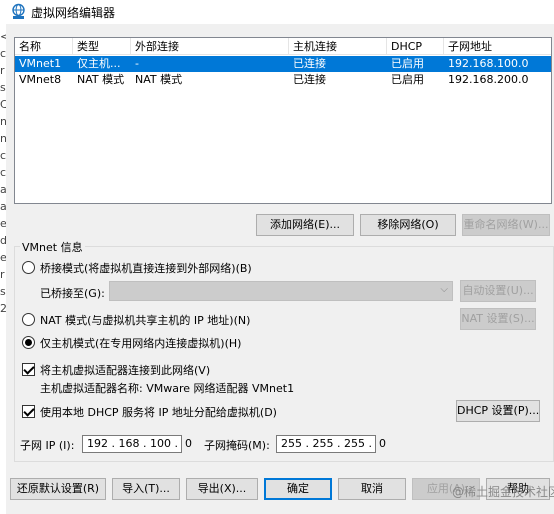 This screenshot has width=554, height=514. Describe the element at coordinates (488, 63) in the screenshot. I see `cell-subnet: 192.168.100.0` at that location.